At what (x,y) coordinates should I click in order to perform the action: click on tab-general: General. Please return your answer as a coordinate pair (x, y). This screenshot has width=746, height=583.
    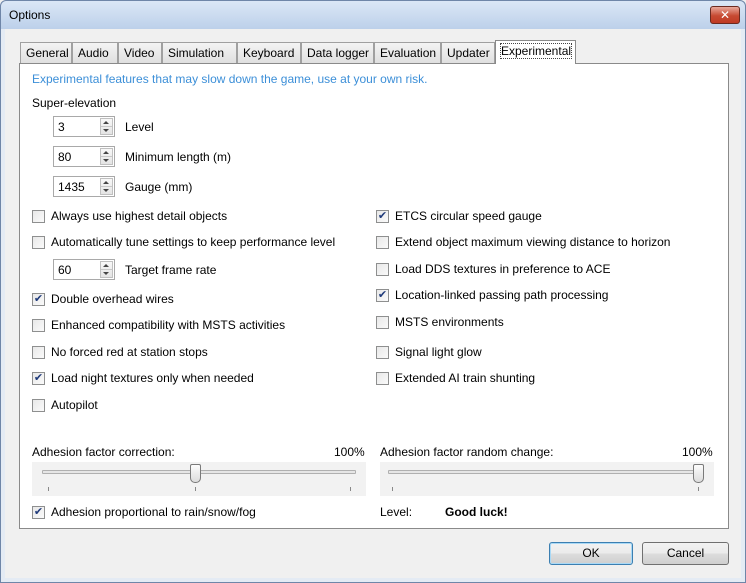
    Looking at the image, I should click on (46, 52).